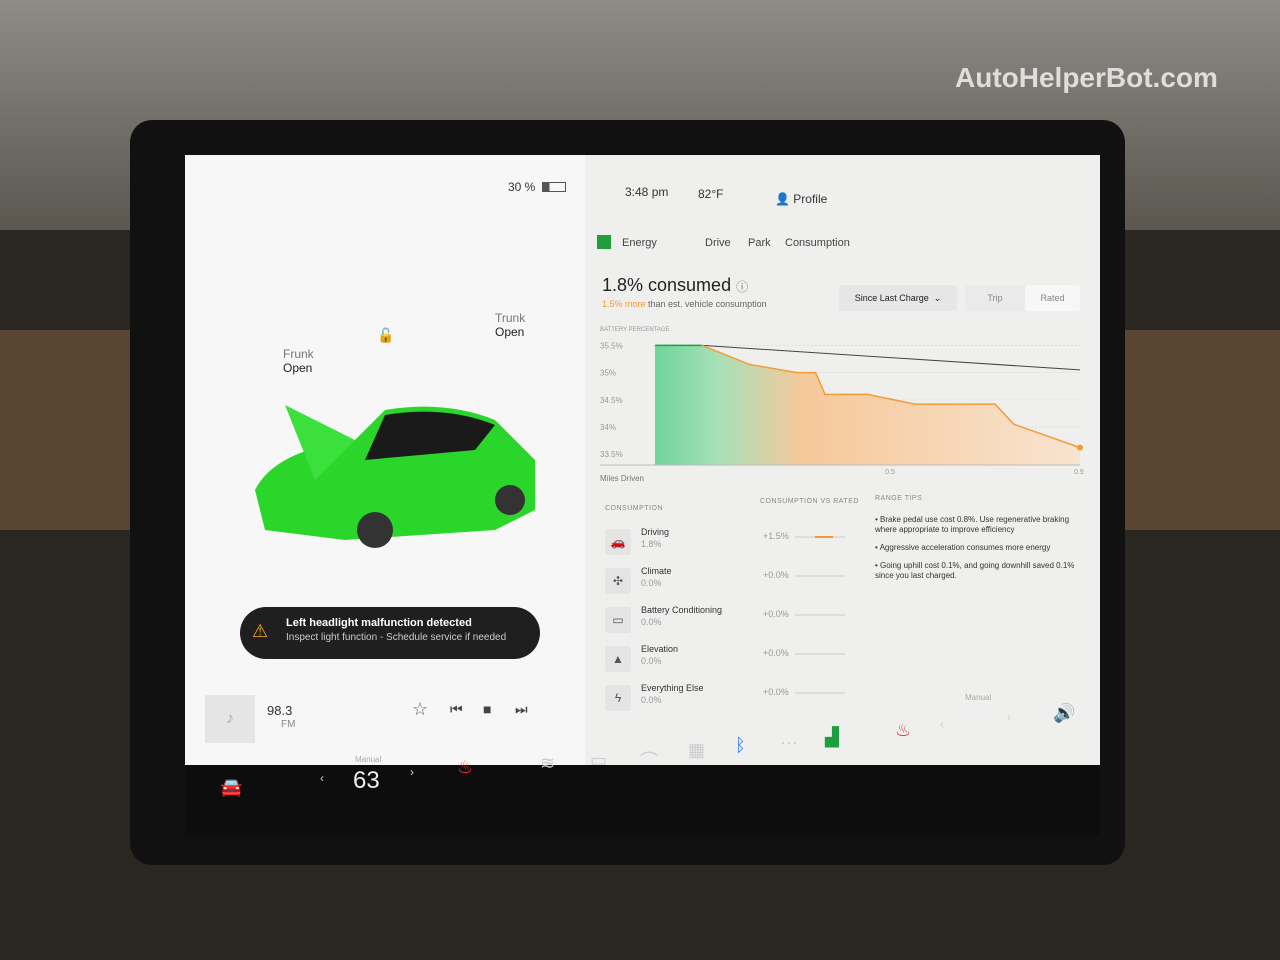 This screenshot has height=960, width=1280. What do you see at coordinates (618, 581) in the screenshot?
I see `category-icon: ✣` at bounding box center [618, 581].